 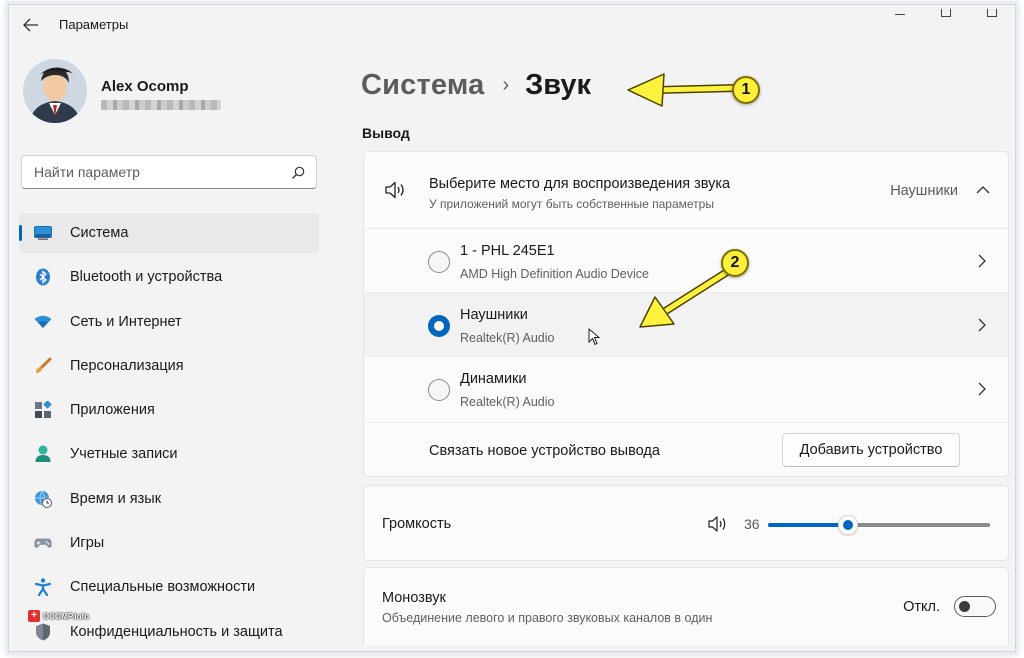 I want to click on account-icon, so click(x=43, y=454).